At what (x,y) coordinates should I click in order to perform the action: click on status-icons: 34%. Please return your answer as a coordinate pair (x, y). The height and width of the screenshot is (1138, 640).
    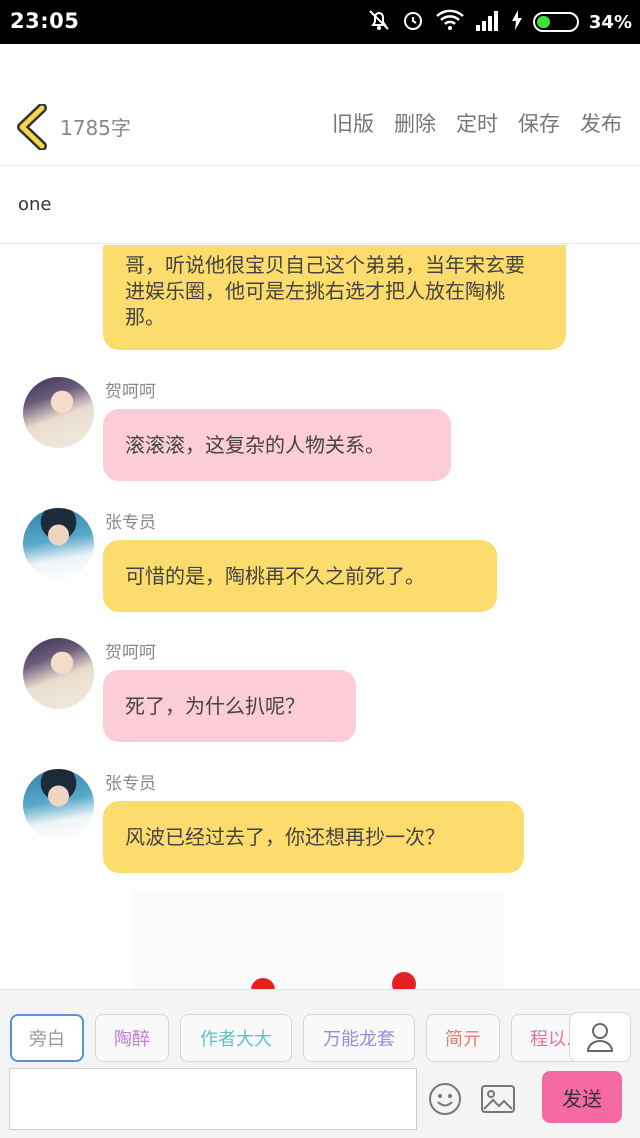
    Looking at the image, I should click on (499, 22).